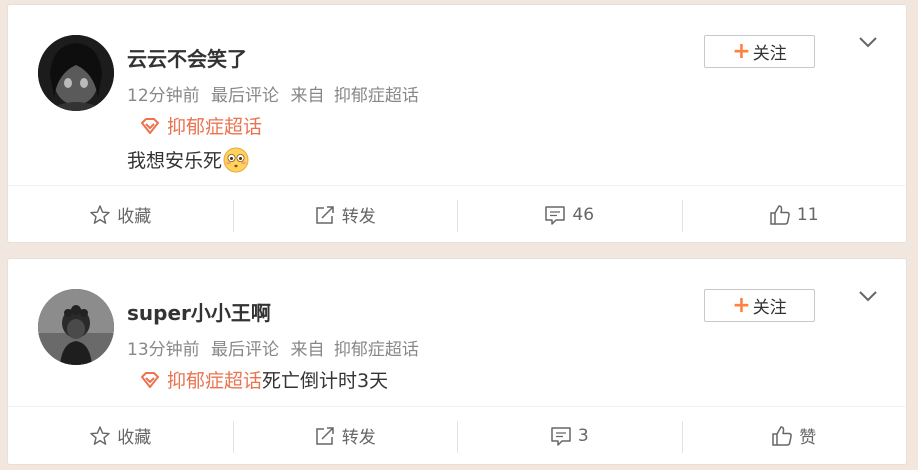 This screenshot has width=918, height=470. Describe the element at coordinates (325, 381) in the screenshot. I see `post-text: 死亡倒计时3天` at that location.